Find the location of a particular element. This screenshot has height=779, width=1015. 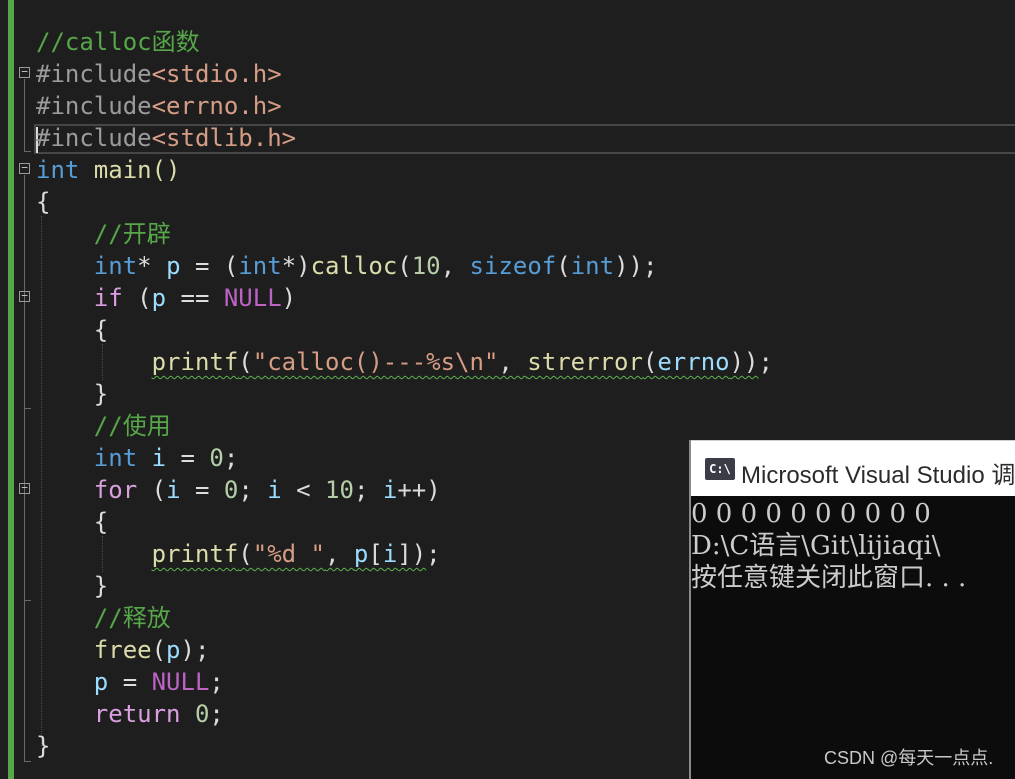

code-token: free is located at coordinates (122, 650).